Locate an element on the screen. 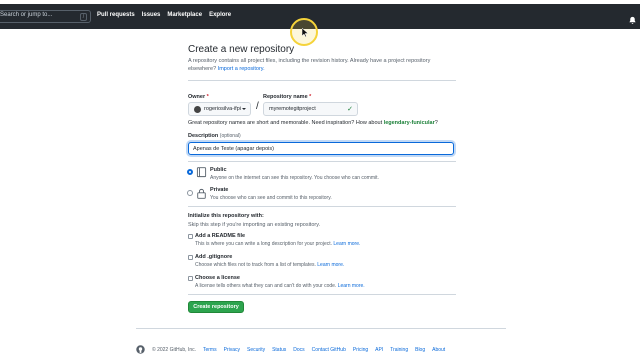  page-title: Create a new repository is located at coordinates (241, 49).